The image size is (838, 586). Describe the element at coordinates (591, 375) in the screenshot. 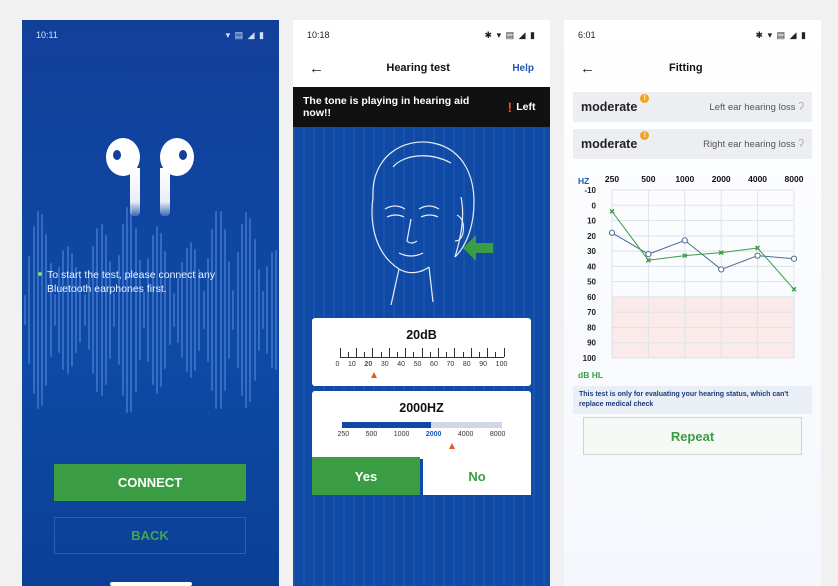

I see `db-hl-label: dB HL` at that location.